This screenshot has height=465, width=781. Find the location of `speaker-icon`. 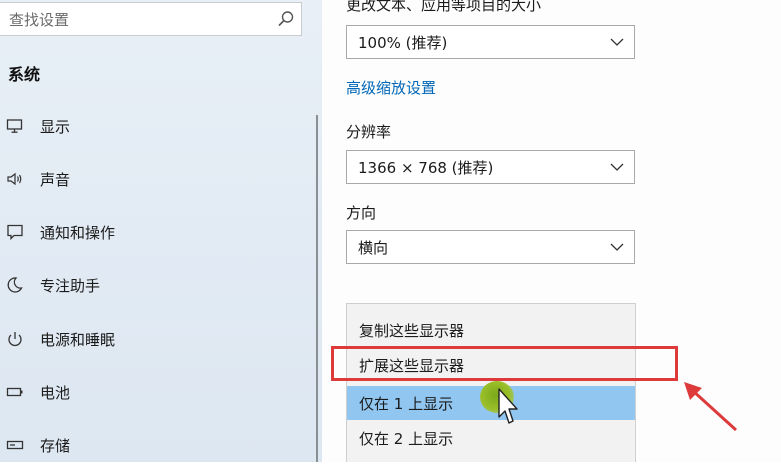

speaker-icon is located at coordinates (14, 179).